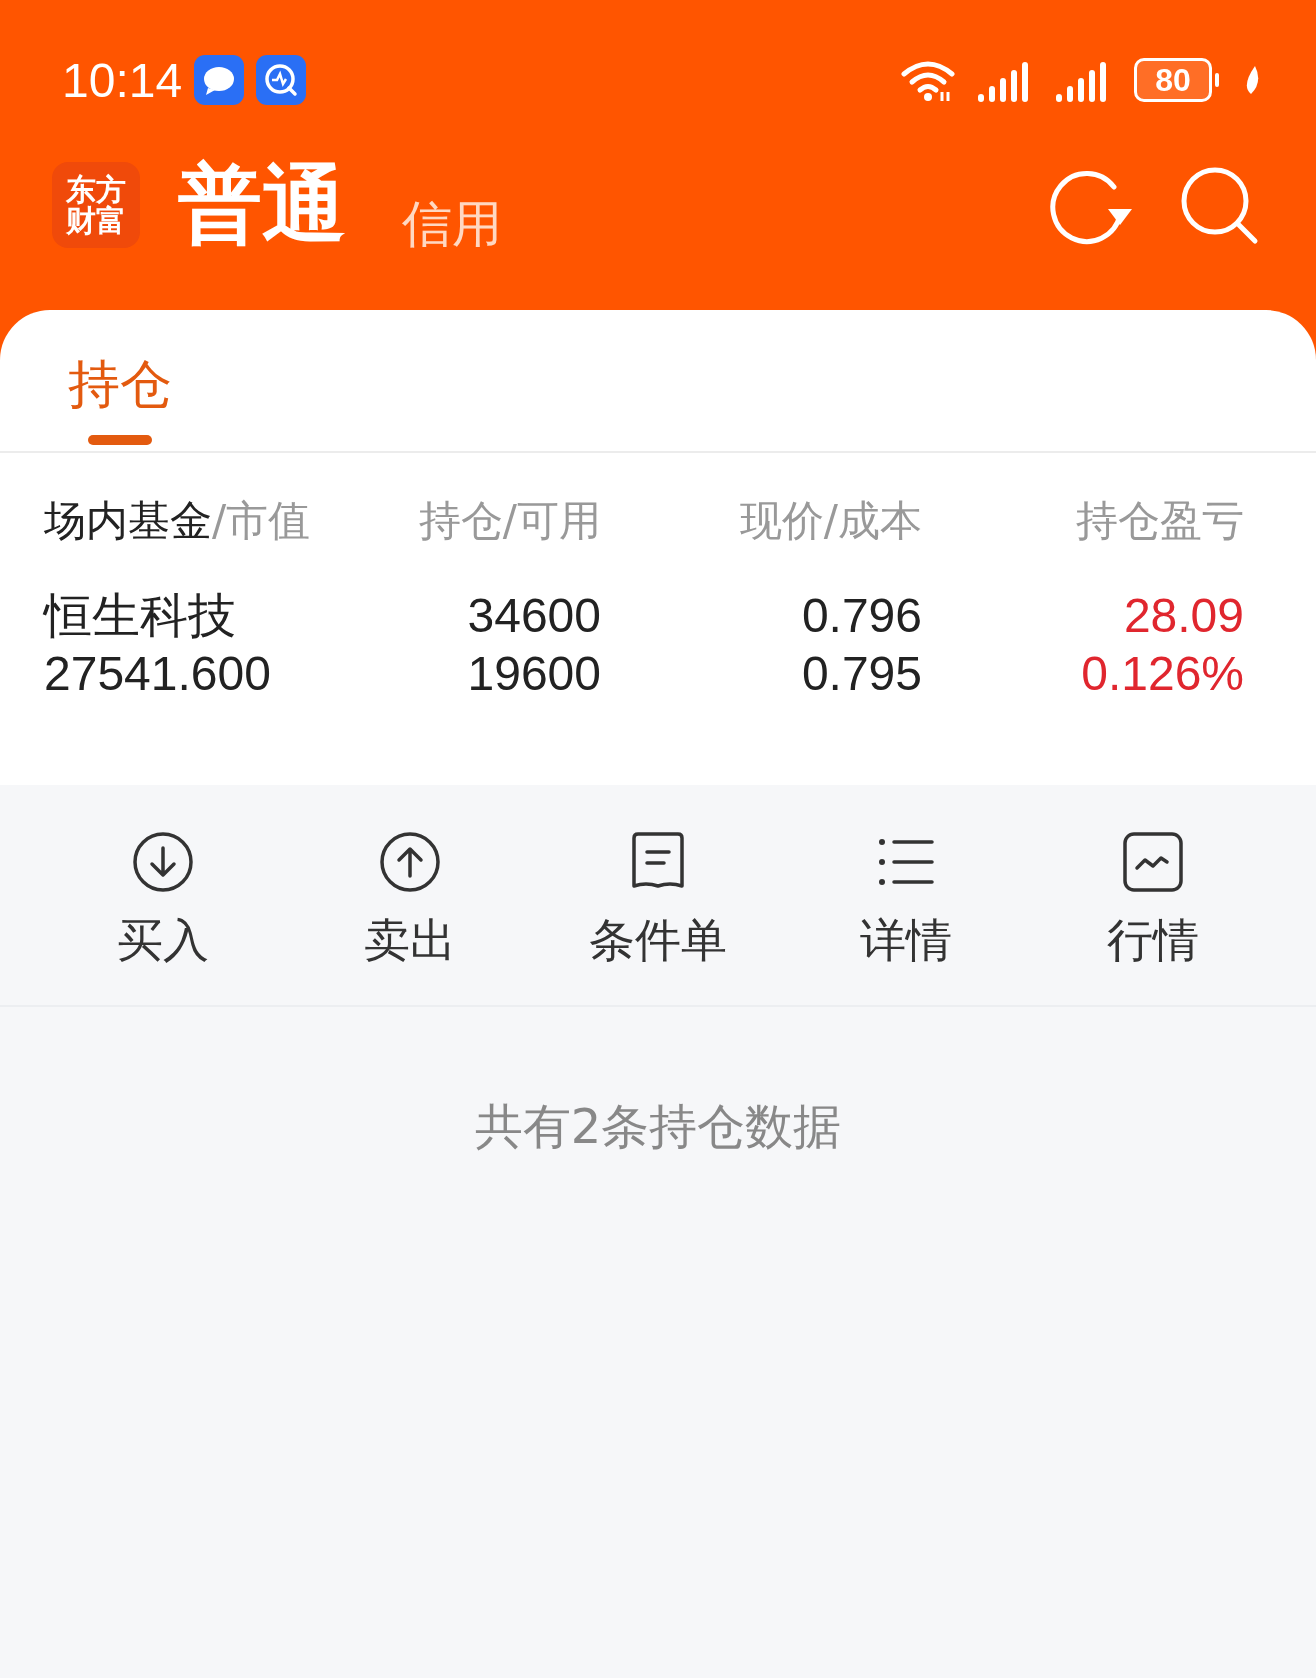 The height and width of the screenshot is (1678, 1316). Describe the element at coordinates (658, 901) in the screenshot. I see `action-button: 条件单` at that location.